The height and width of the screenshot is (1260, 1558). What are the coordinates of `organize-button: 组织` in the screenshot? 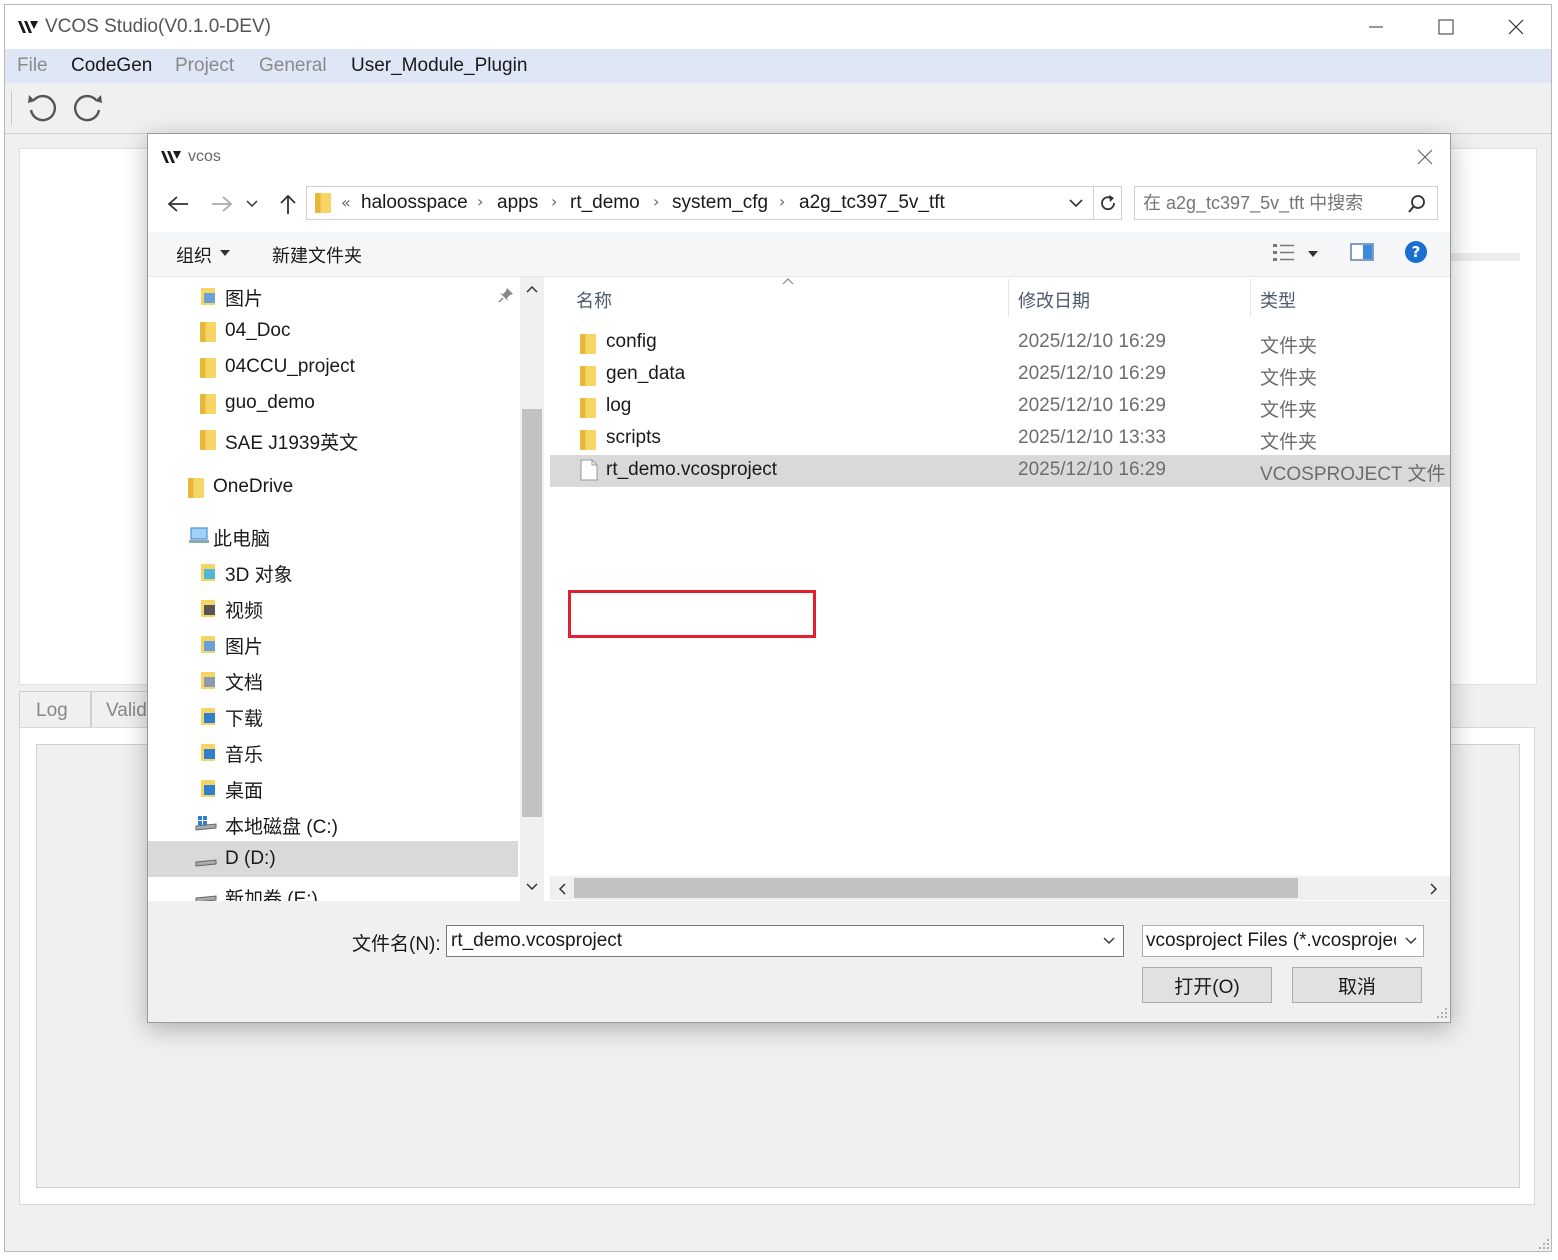 It's located at (194, 255).